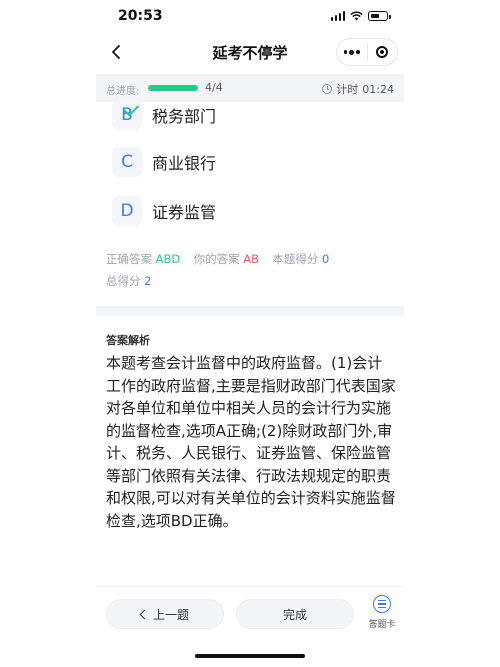 The image size is (500, 667). Describe the element at coordinates (327, 89) in the screenshot. I see `clock-icon` at that location.